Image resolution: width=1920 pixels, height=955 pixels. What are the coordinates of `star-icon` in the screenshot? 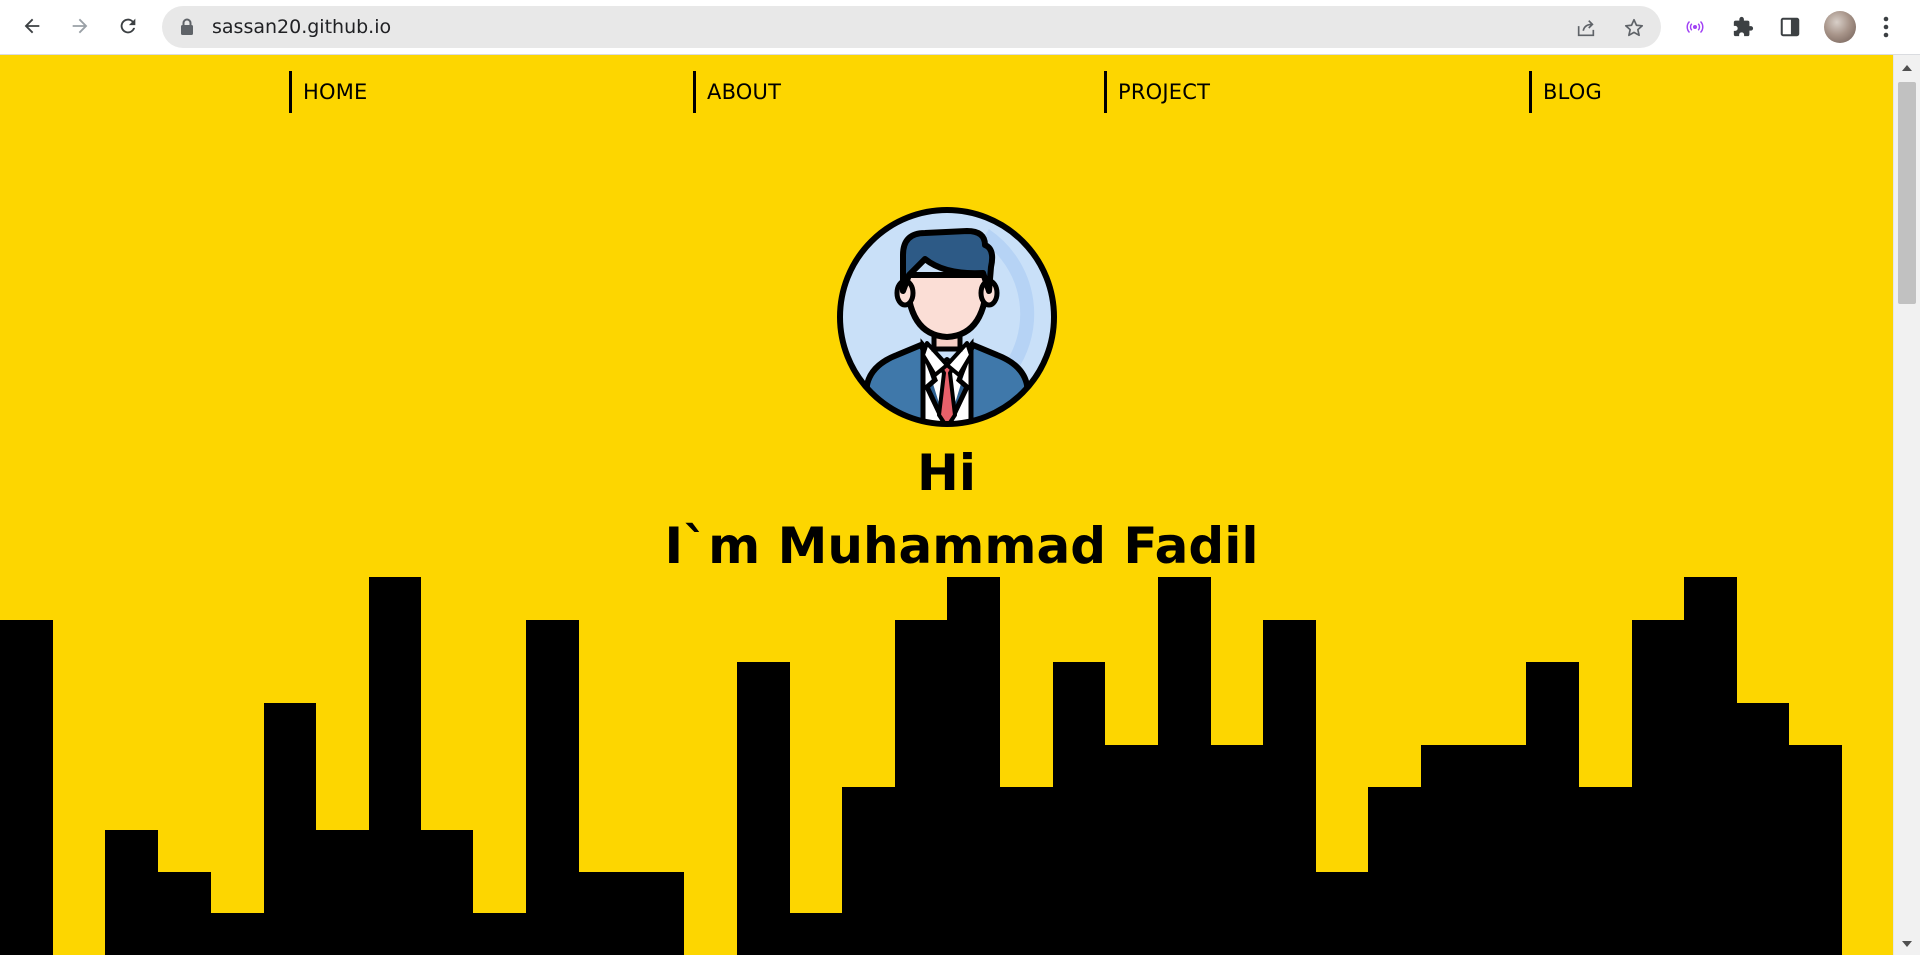 It's located at (1634, 28).